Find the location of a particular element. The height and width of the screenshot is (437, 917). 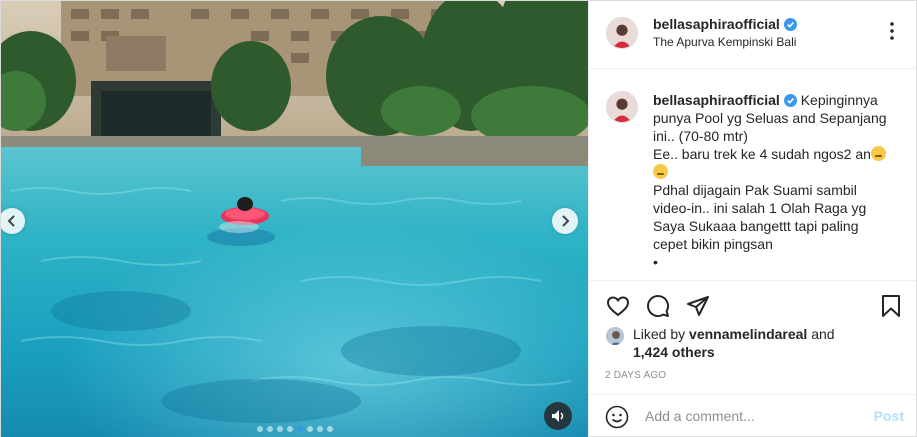

liker-avatar is located at coordinates (615, 336).